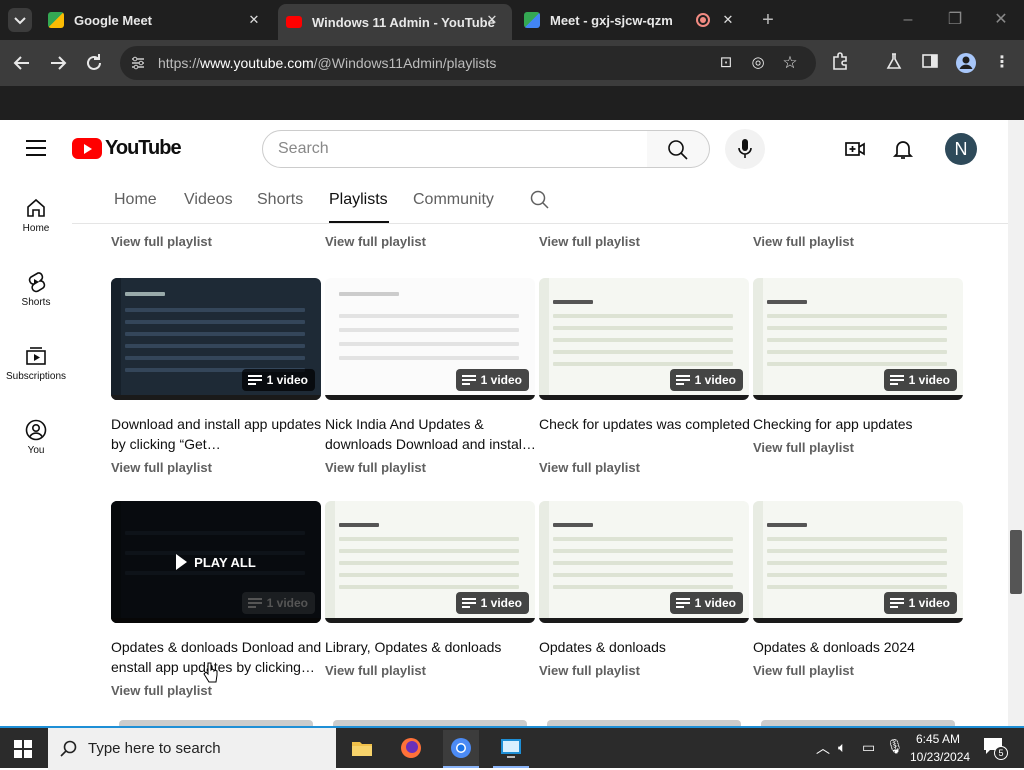  Describe the element at coordinates (358, 200) in the screenshot. I see `tab-playlists: Playlists` at that location.